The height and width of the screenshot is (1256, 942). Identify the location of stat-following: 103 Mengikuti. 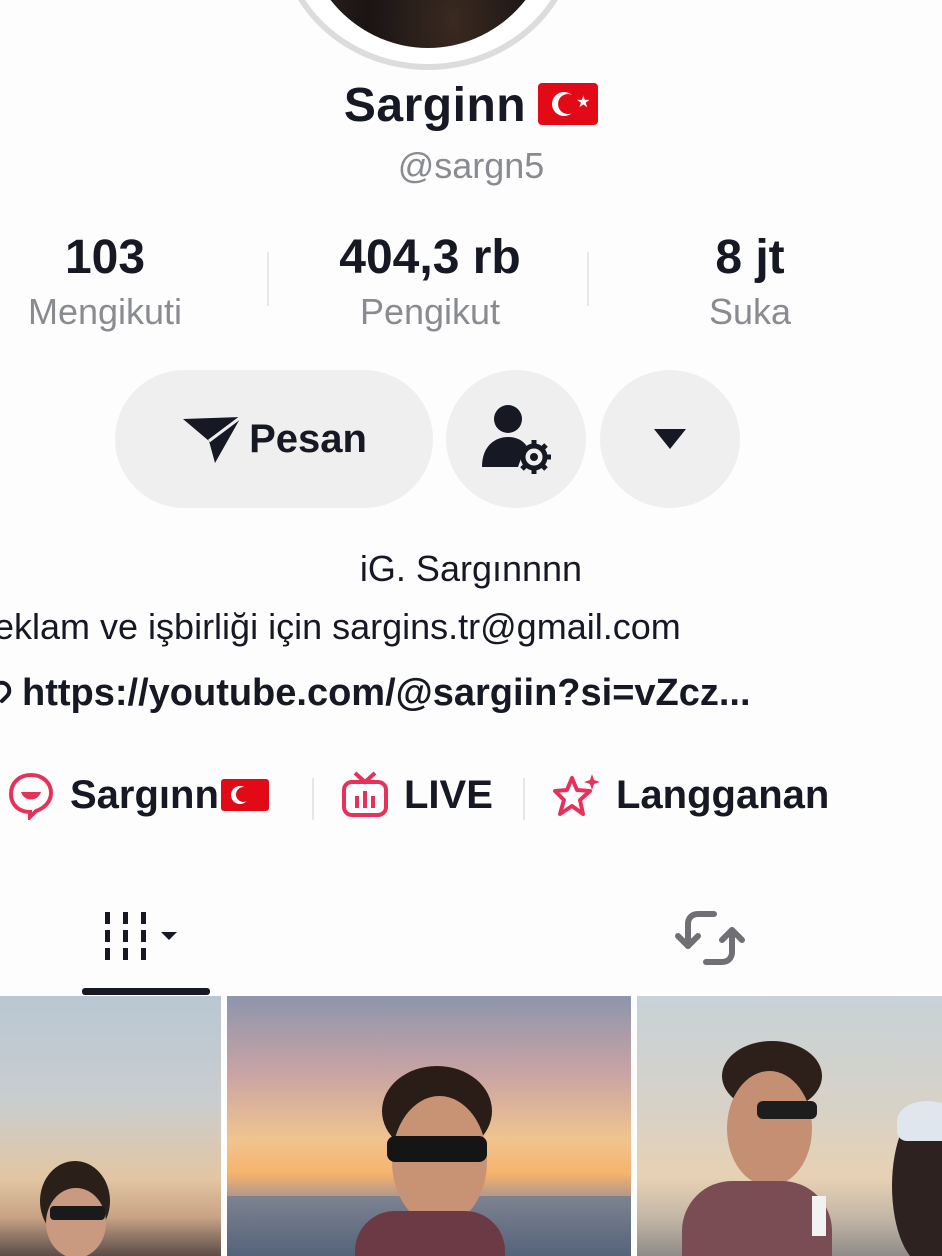
(105, 282).